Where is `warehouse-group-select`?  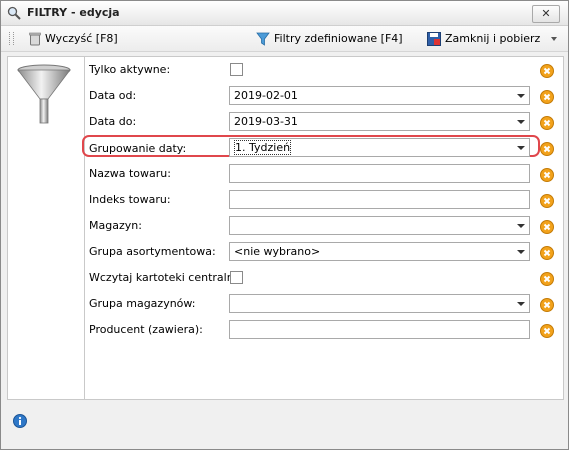
warehouse-group-select is located at coordinates (379, 303).